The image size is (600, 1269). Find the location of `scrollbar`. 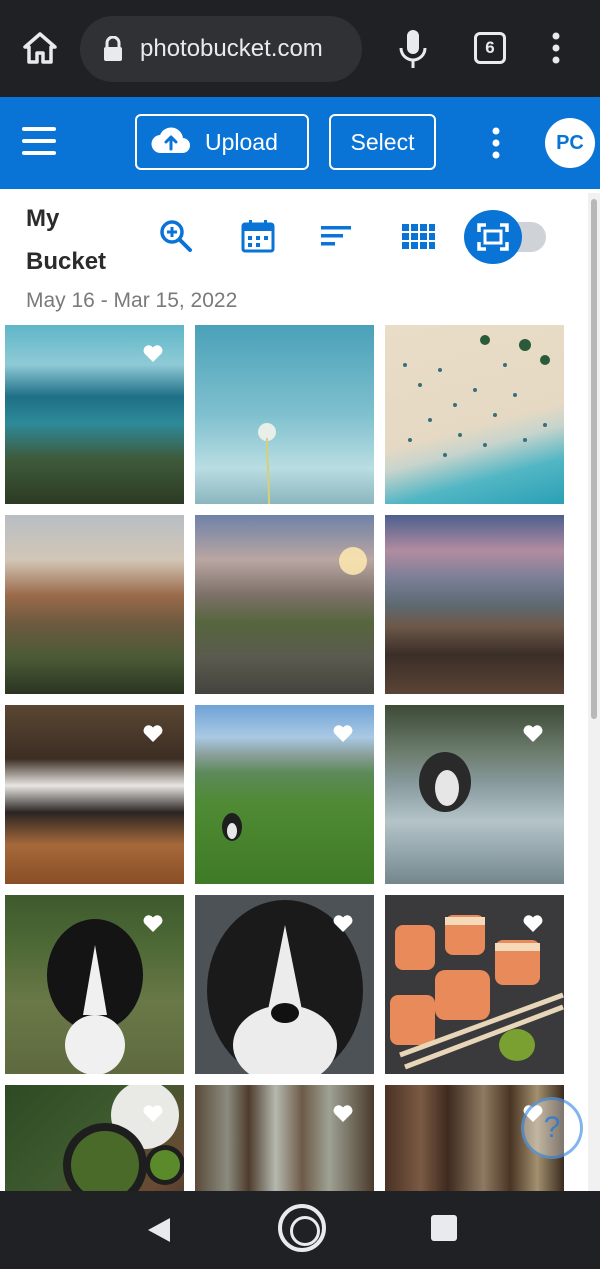

scrollbar is located at coordinates (594, 692).